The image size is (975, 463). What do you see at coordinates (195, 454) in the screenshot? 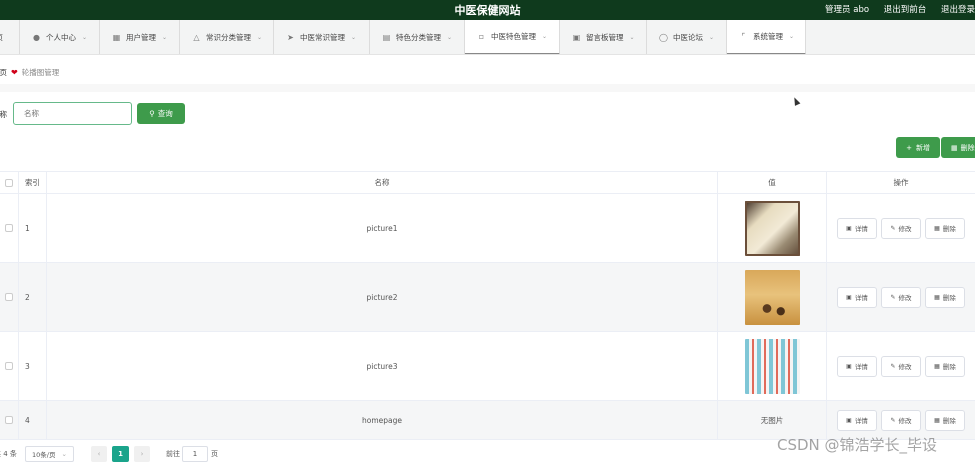
I see `goto-page-input: 1` at bounding box center [195, 454].